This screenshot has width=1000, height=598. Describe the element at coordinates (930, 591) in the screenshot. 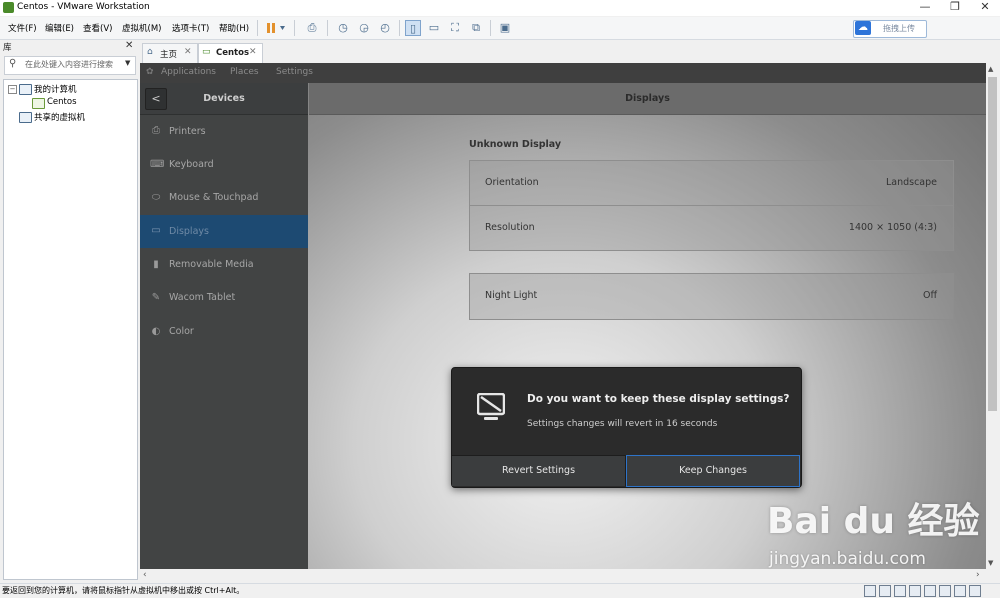

I see `sound-card-icon` at that location.